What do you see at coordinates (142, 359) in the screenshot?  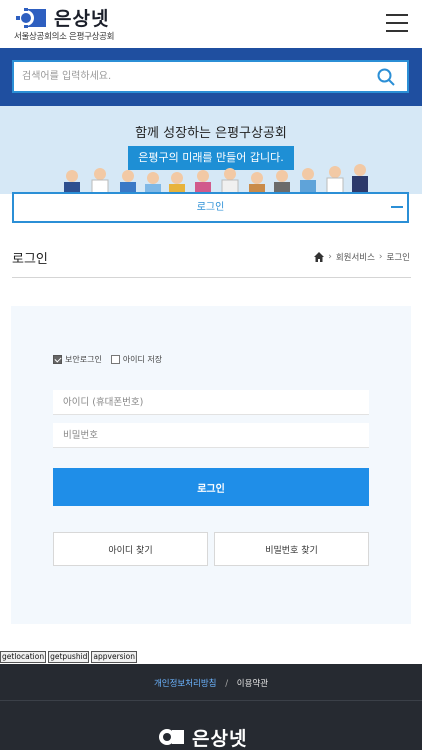 I see `save-id-label: 아이디 저장` at bounding box center [142, 359].